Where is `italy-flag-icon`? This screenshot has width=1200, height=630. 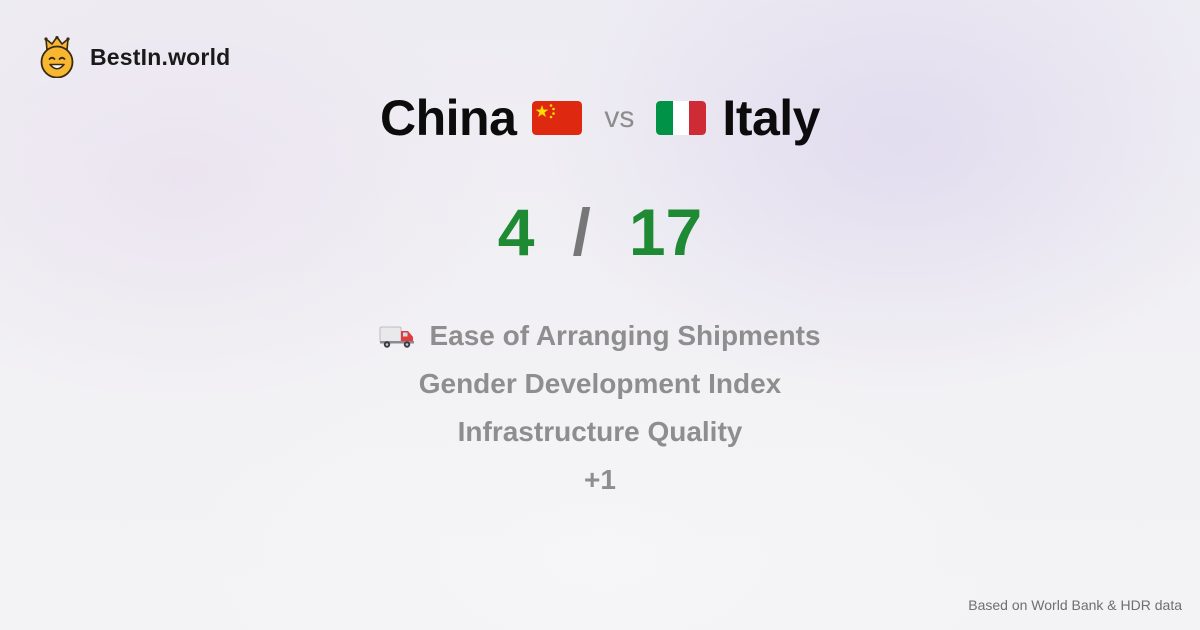
italy-flag-icon is located at coordinates (681, 118).